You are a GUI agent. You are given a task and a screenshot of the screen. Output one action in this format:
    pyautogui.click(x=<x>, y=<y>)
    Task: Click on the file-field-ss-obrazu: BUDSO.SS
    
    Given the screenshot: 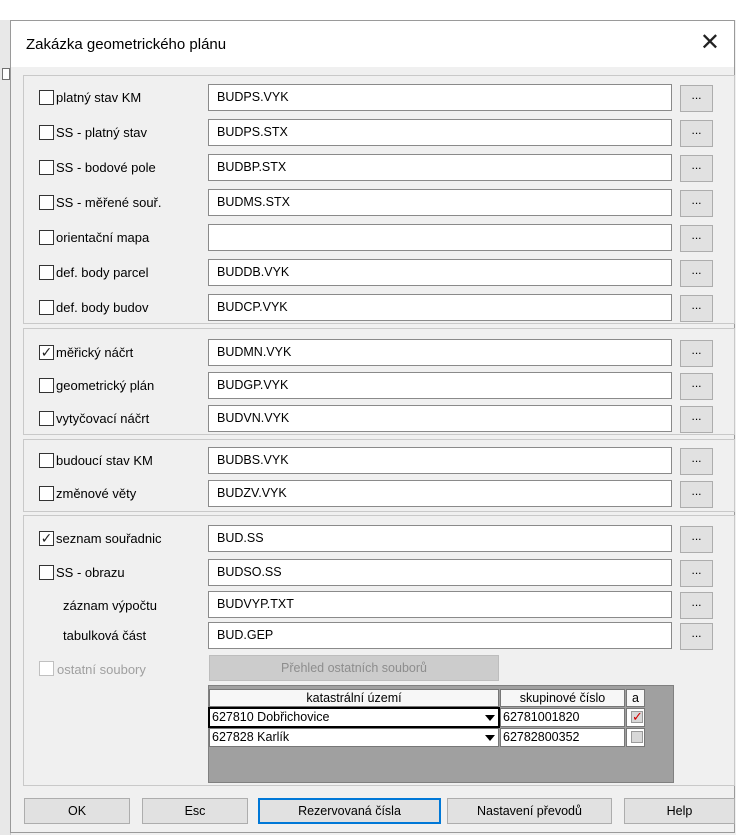 What is the action you would take?
    pyautogui.click(x=440, y=572)
    